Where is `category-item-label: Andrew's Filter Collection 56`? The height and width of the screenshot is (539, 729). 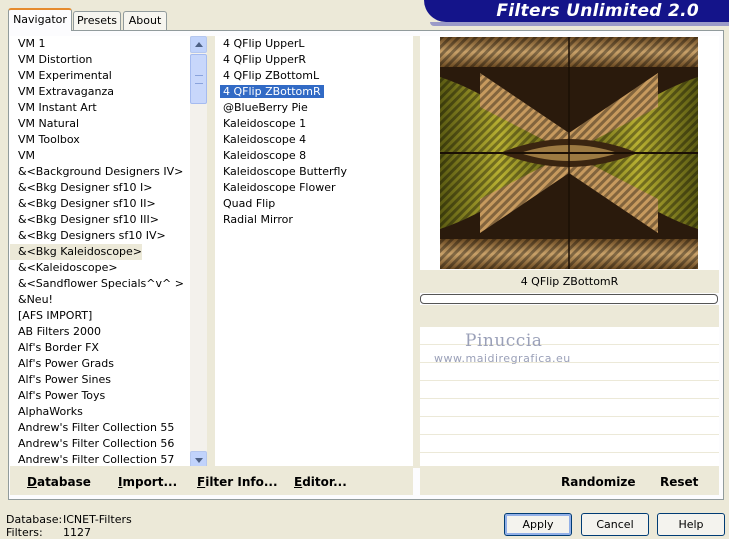 category-item-label: Andrew's Filter Collection 56 is located at coordinates (96, 443).